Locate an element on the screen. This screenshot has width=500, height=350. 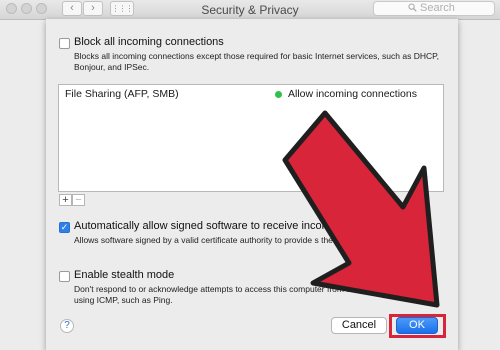
zoom-window-button is located at coordinates (41, 8).